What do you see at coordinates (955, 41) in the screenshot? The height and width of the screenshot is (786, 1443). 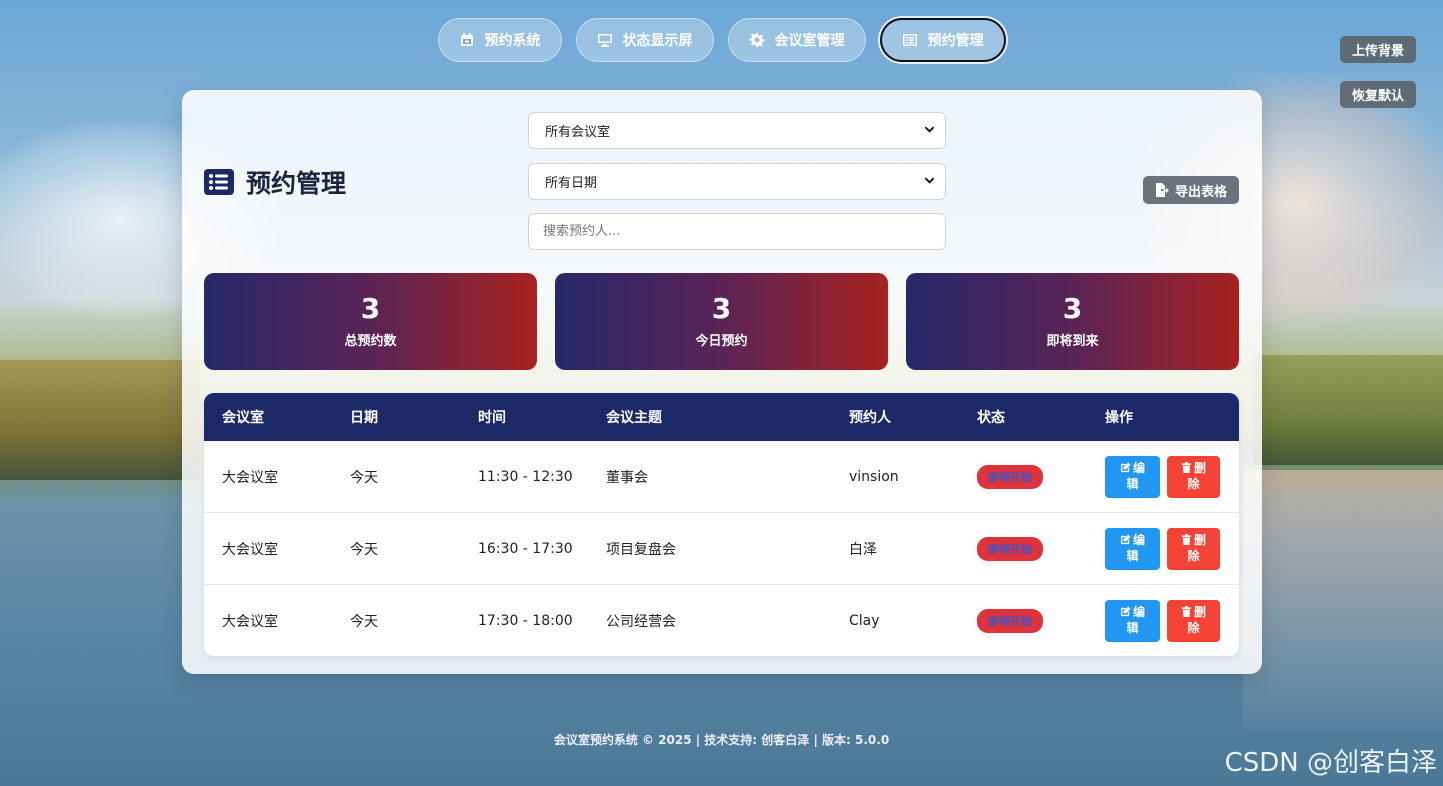 I see `nav-item-label: 预约管理` at bounding box center [955, 41].